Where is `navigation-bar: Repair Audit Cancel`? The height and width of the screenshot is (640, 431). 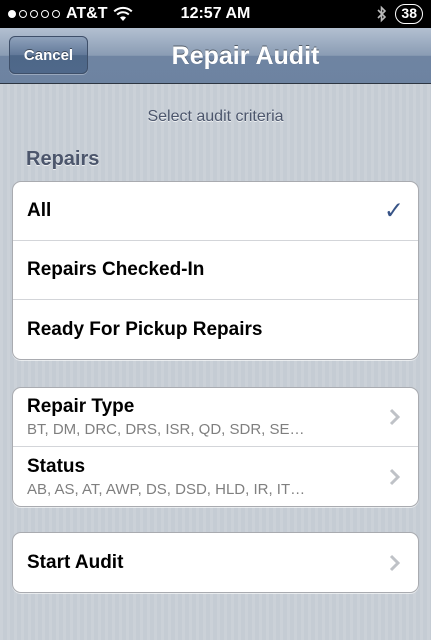
navigation-bar: Repair Audit Cancel is located at coordinates (215, 56).